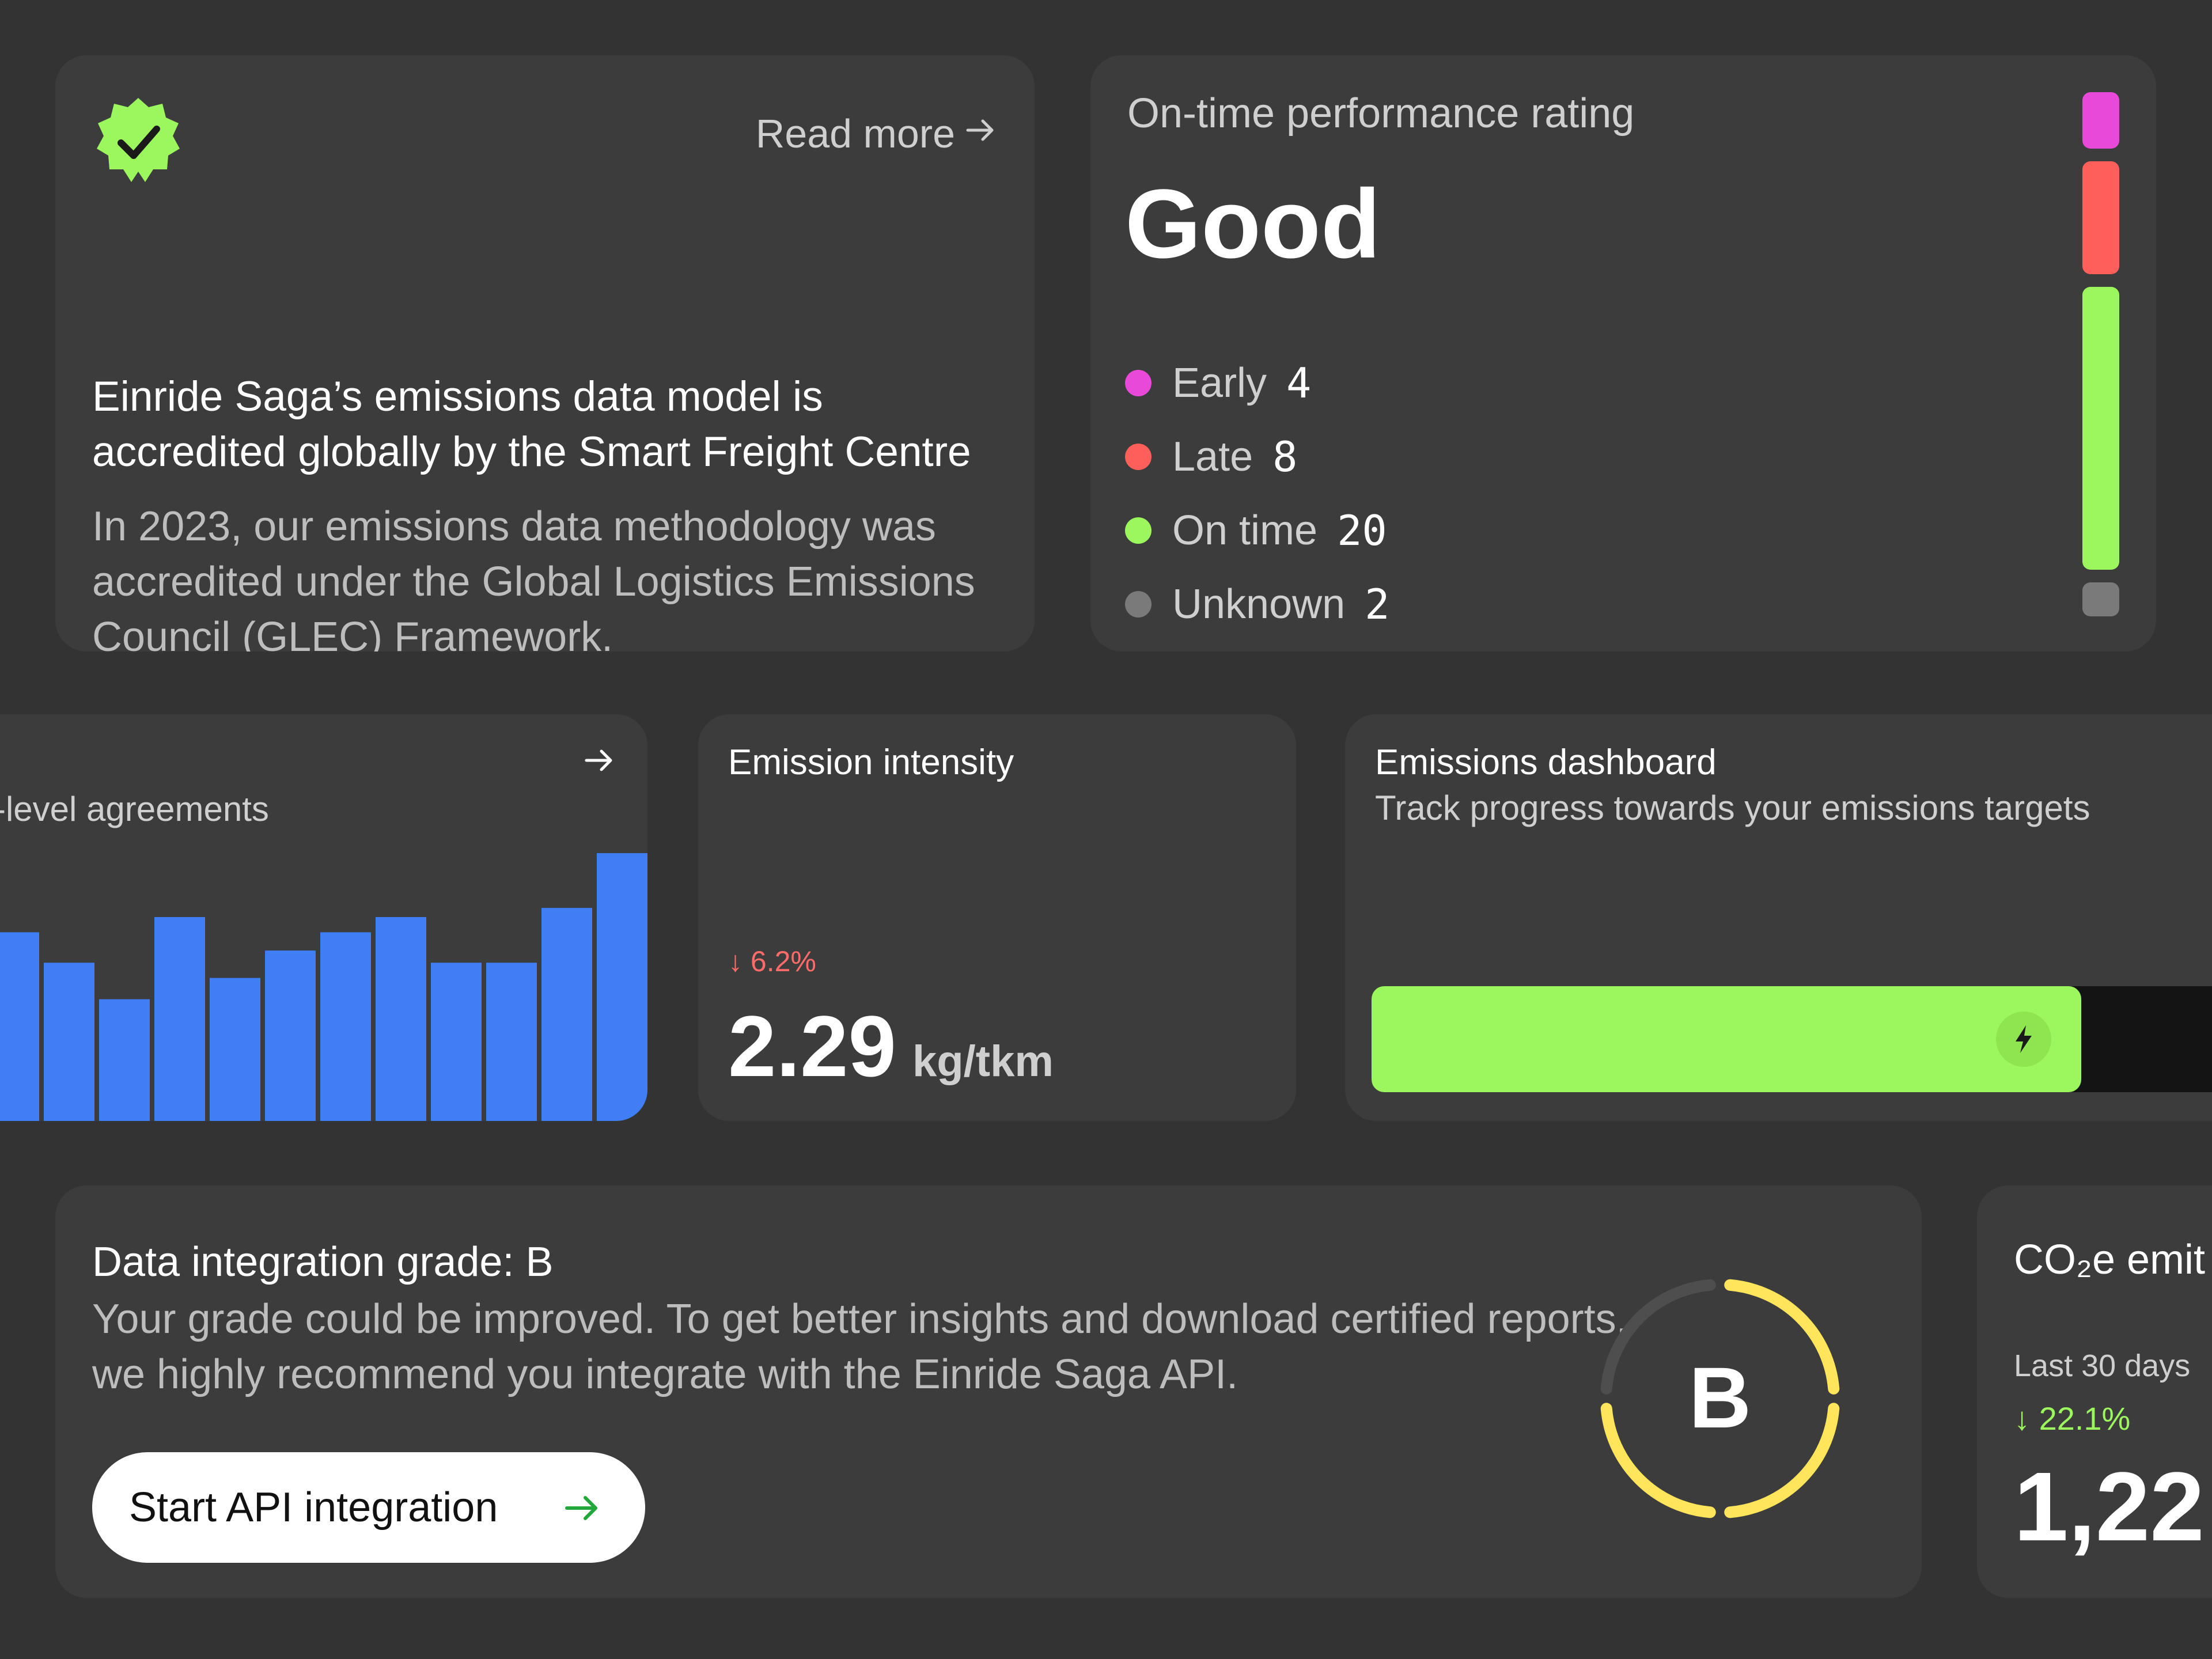 This screenshot has height=1659, width=2212. What do you see at coordinates (2023, 1039) in the screenshot?
I see `lightning-bolt-icon` at bounding box center [2023, 1039].